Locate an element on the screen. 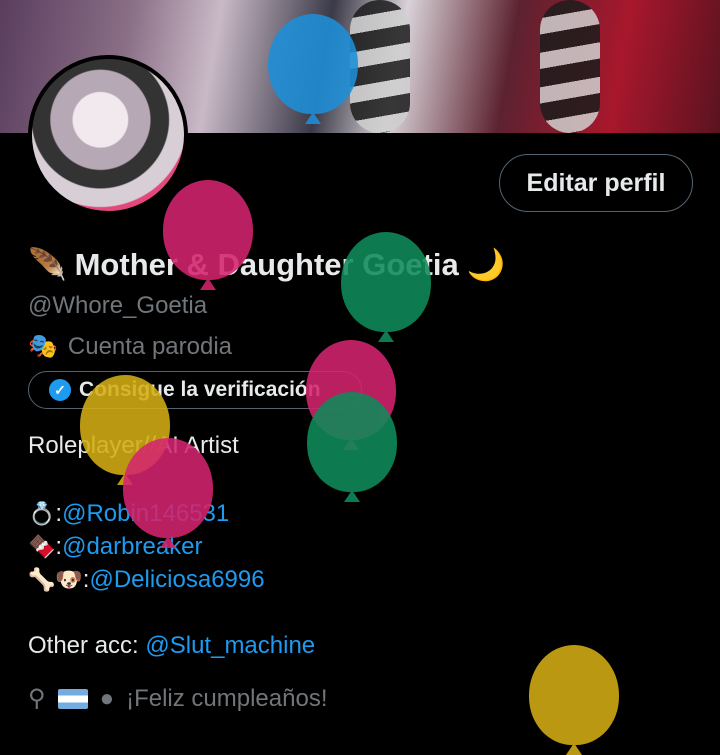  balloon-pin-icon: ● is located at coordinates (107, 698).